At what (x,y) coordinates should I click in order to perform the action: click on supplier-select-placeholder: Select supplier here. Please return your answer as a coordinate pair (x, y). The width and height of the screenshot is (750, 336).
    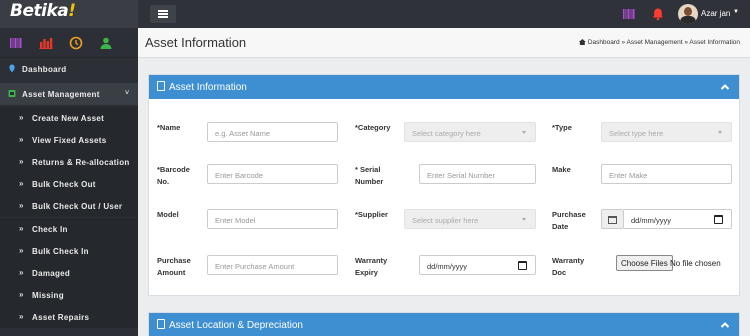
    Looking at the image, I should click on (445, 220).